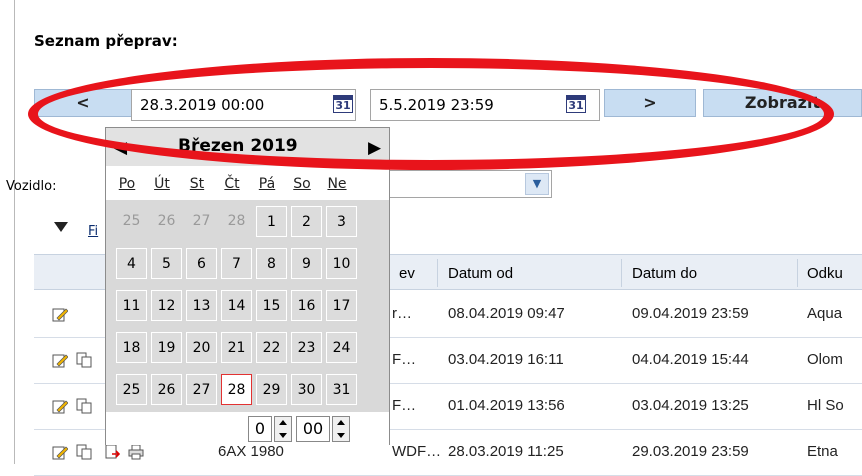 The image size is (862, 476). I want to click on calendar-day: 1, so click(271, 221).